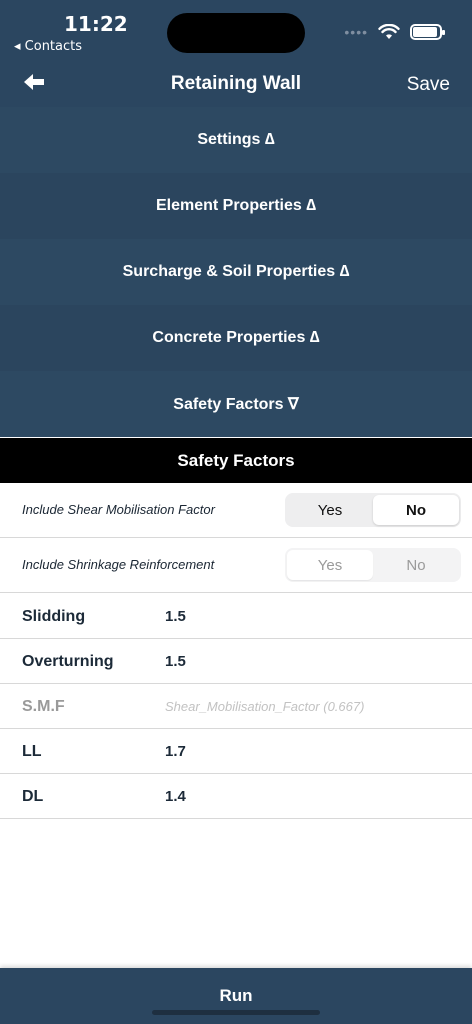 The image size is (472, 1024). I want to click on status-icons: ••••, so click(394, 32).